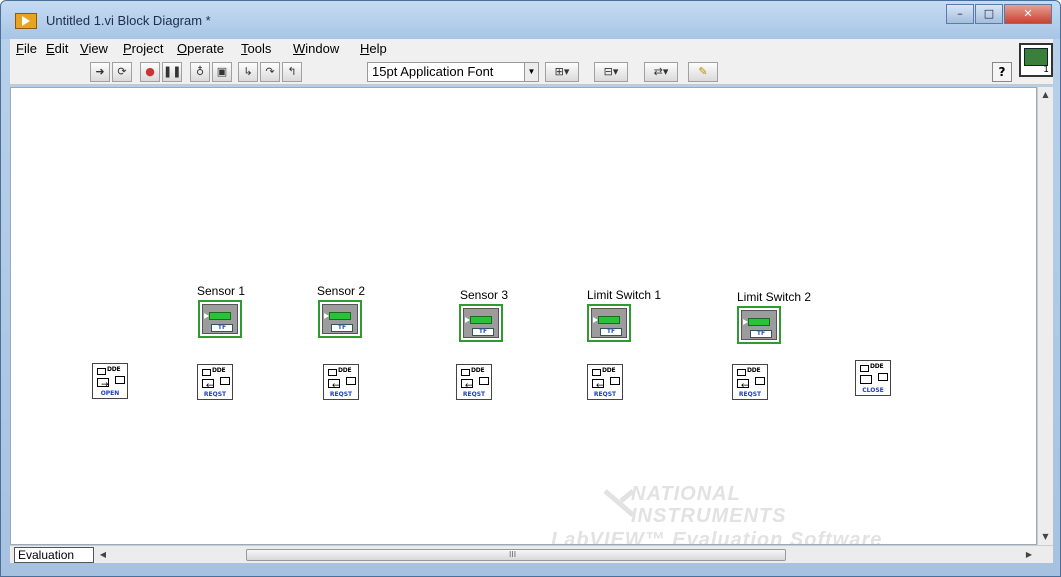 The height and width of the screenshot is (577, 1061). What do you see at coordinates (605, 382) in the screenshot?
I see `dde-request-node-4: DDE ← REQST` at bounding box center [605, 382].